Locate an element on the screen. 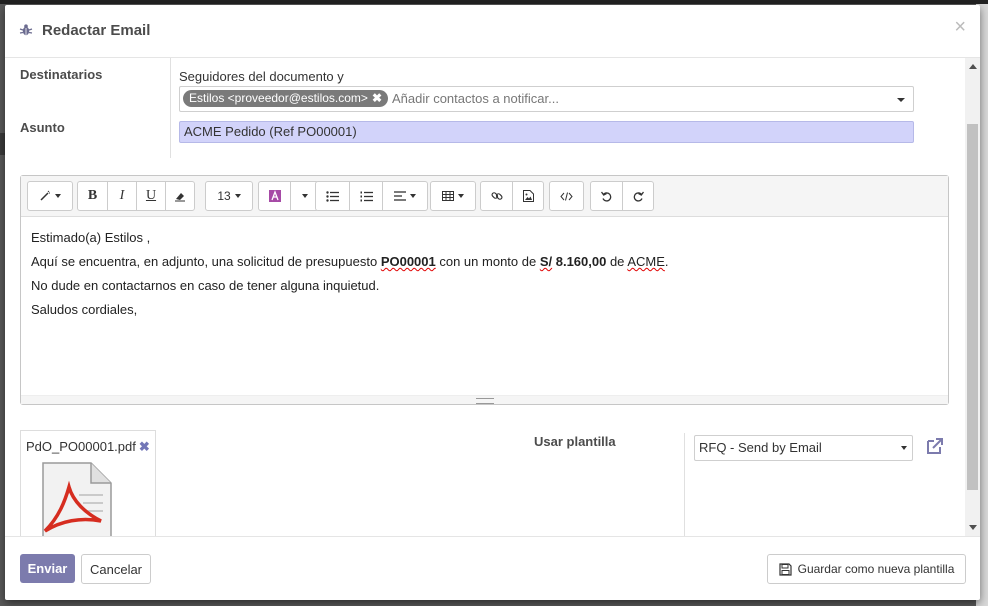 This screenshot has height=606, width=988. currency-symbol: S/ is located at coordinates (546, 261).